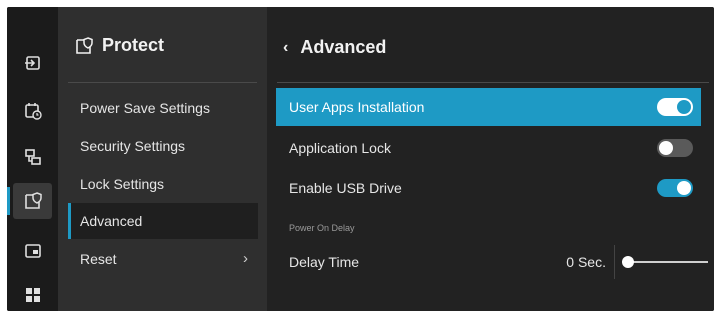 The width and height of the screenshot is (721, 318). I want to click on setting-label: User Apps Installation, so click(357, 107).